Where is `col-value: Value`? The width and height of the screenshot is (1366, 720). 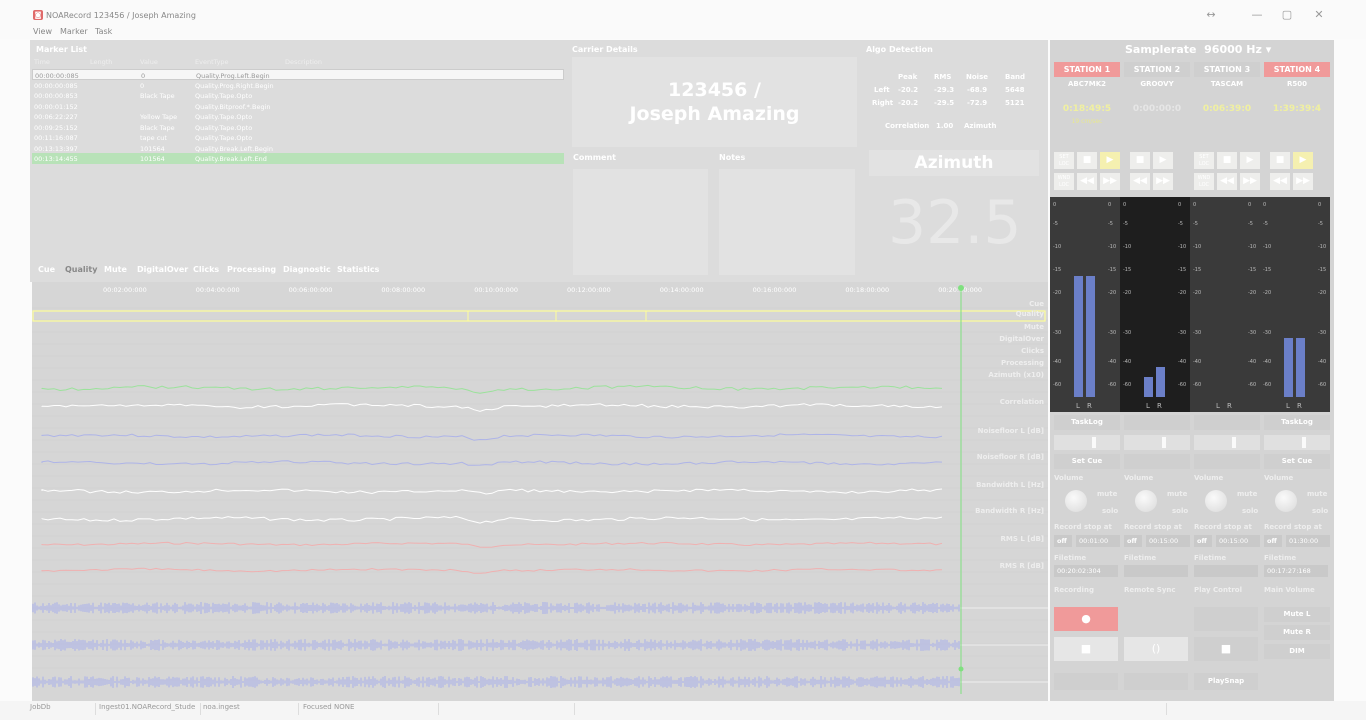
col-value: Value is located at coordinates (149, 62).